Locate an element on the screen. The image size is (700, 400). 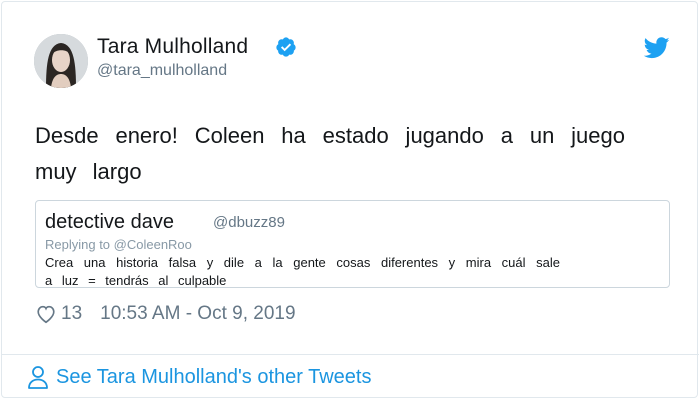
verified-badge-icon is located at coordinates (286, 47).